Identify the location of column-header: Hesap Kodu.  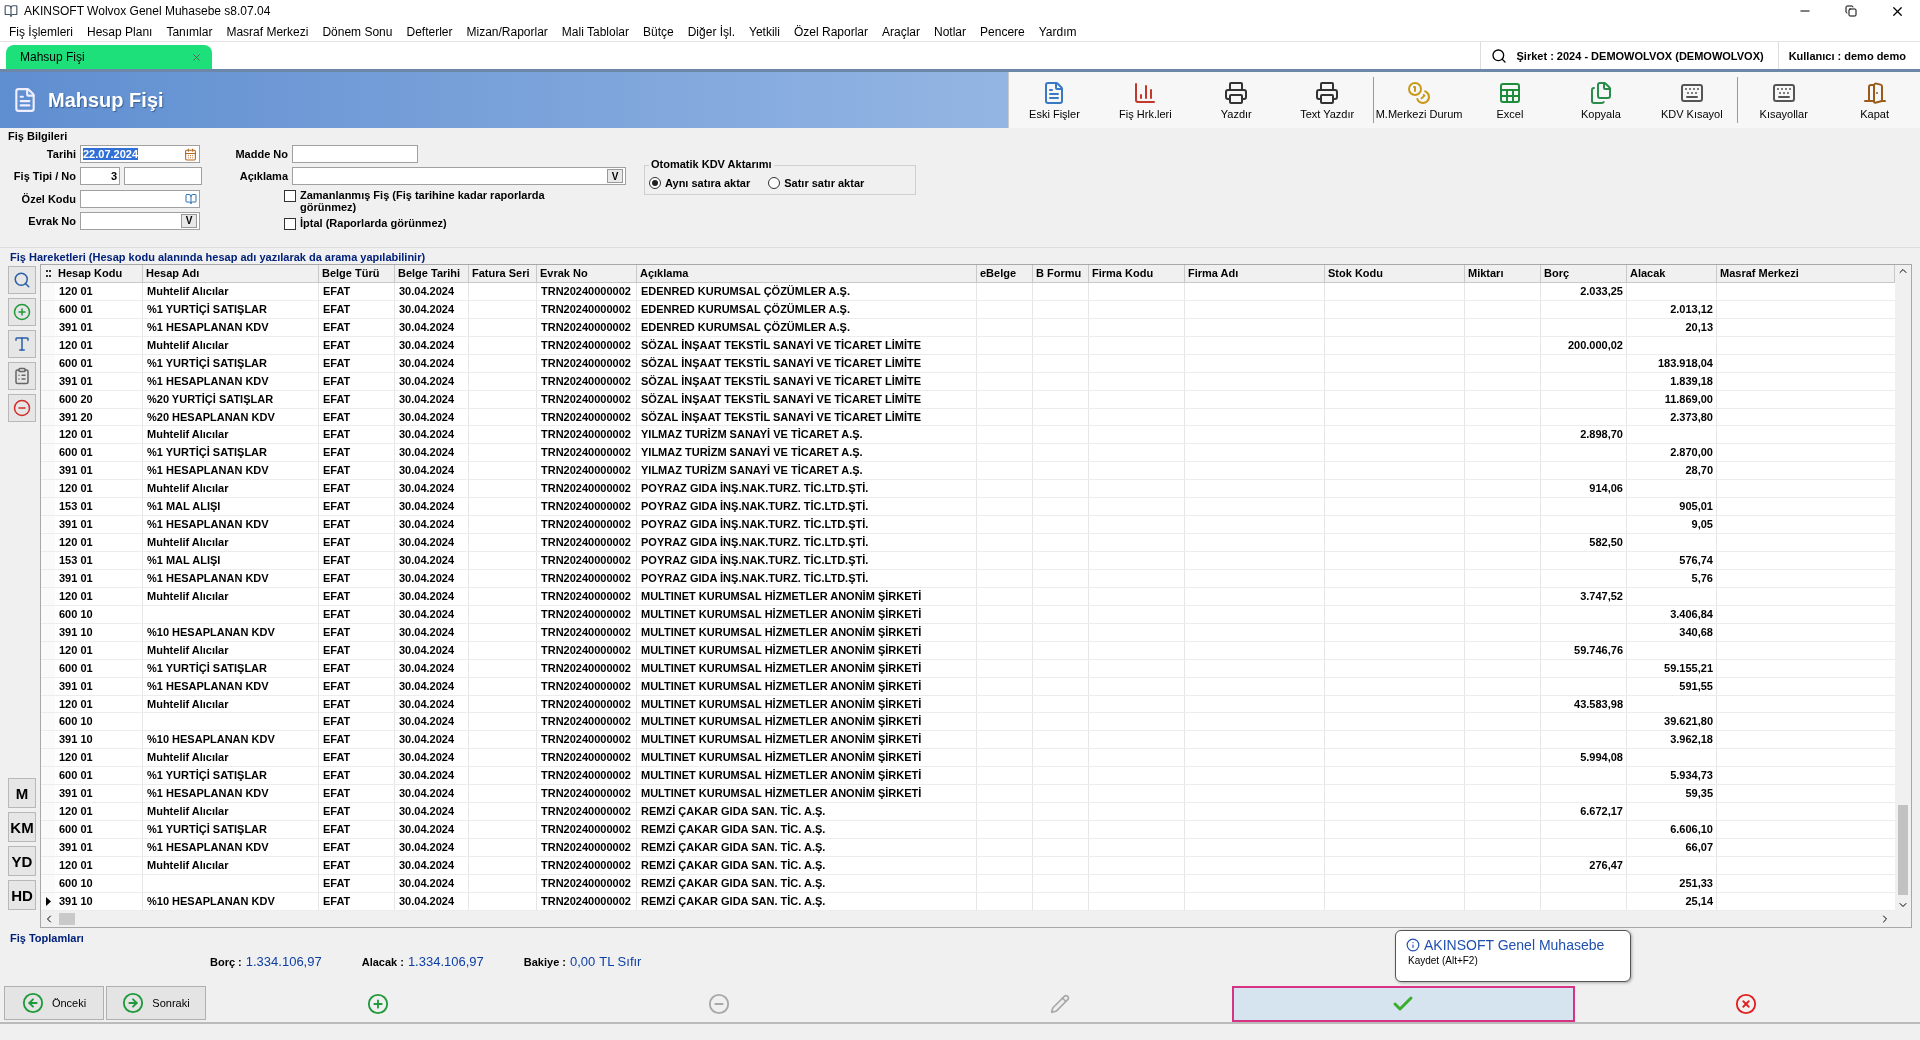
(99, 273).